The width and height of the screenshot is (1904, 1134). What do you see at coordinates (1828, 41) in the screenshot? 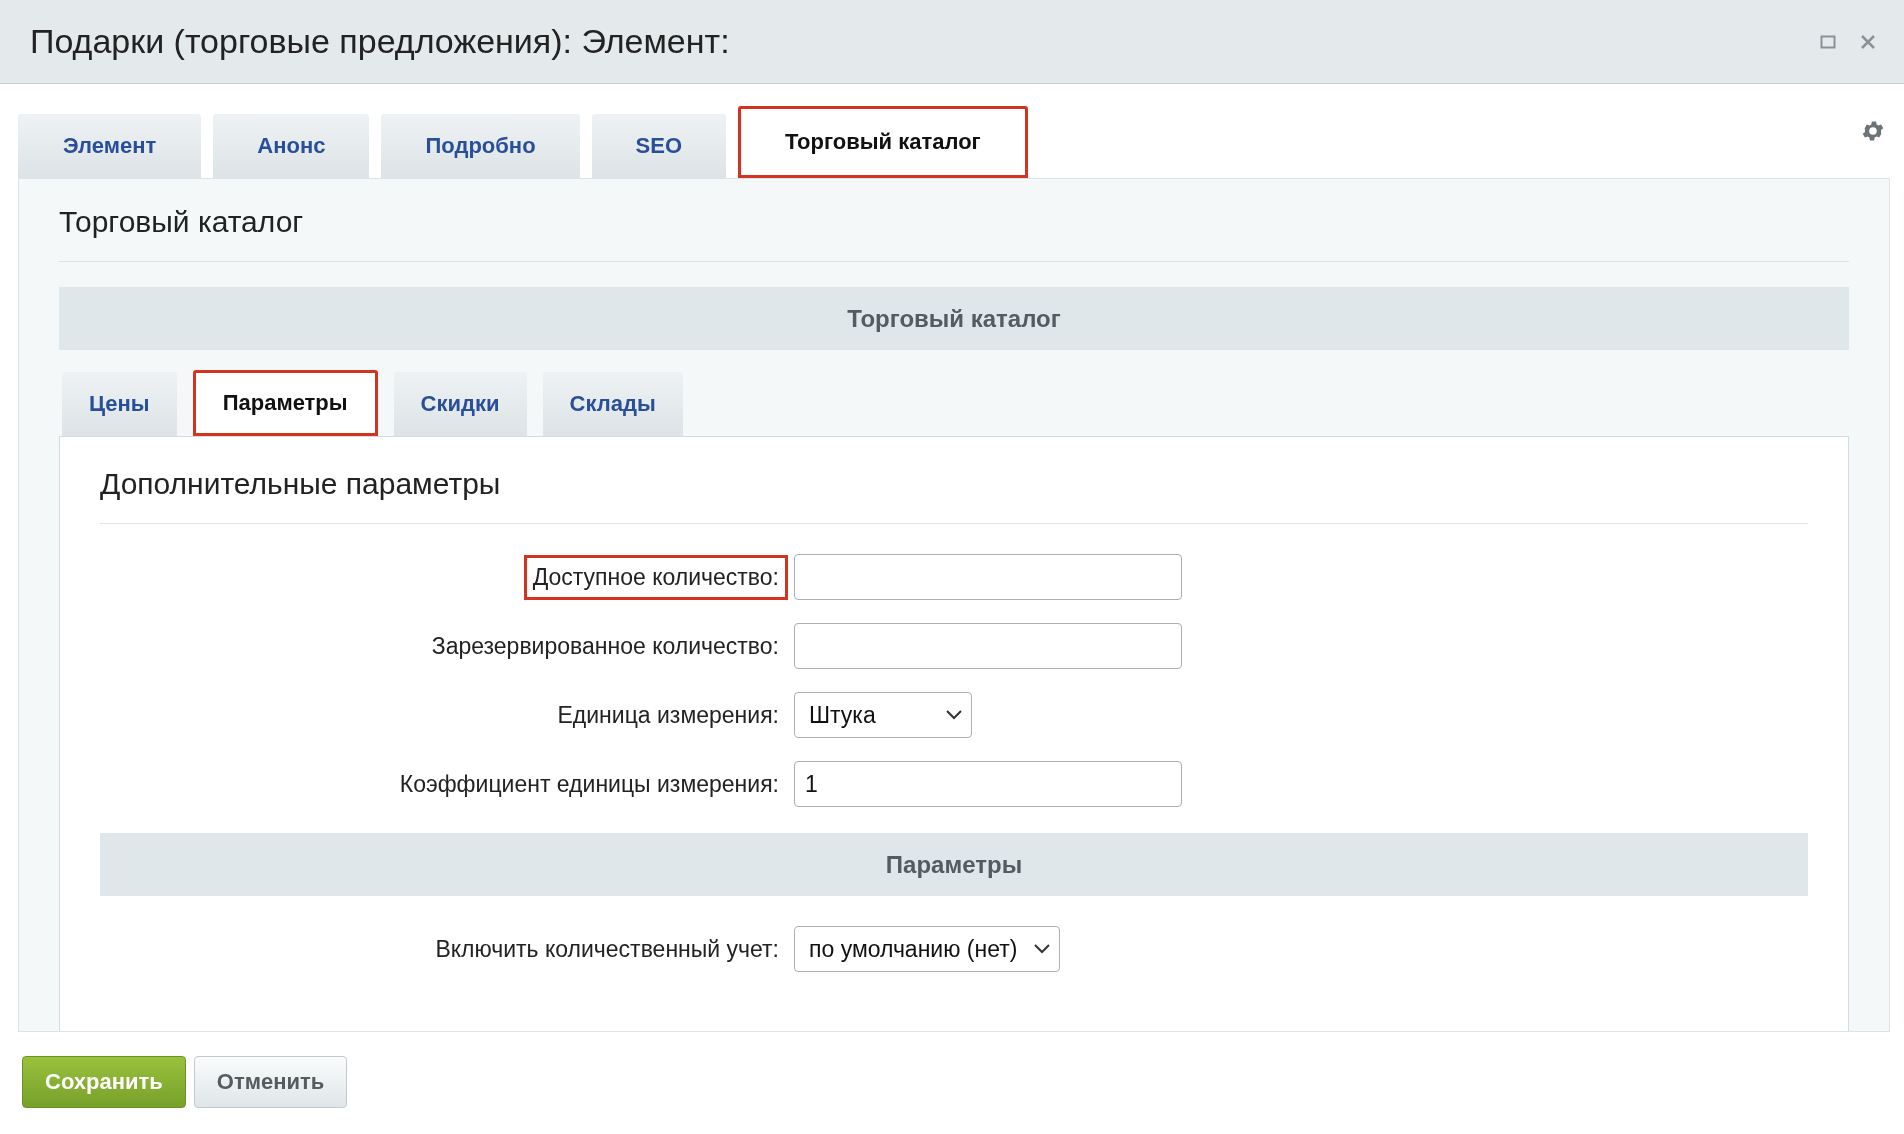
I see `maximize-icon` at bounding box center [1828, 41].